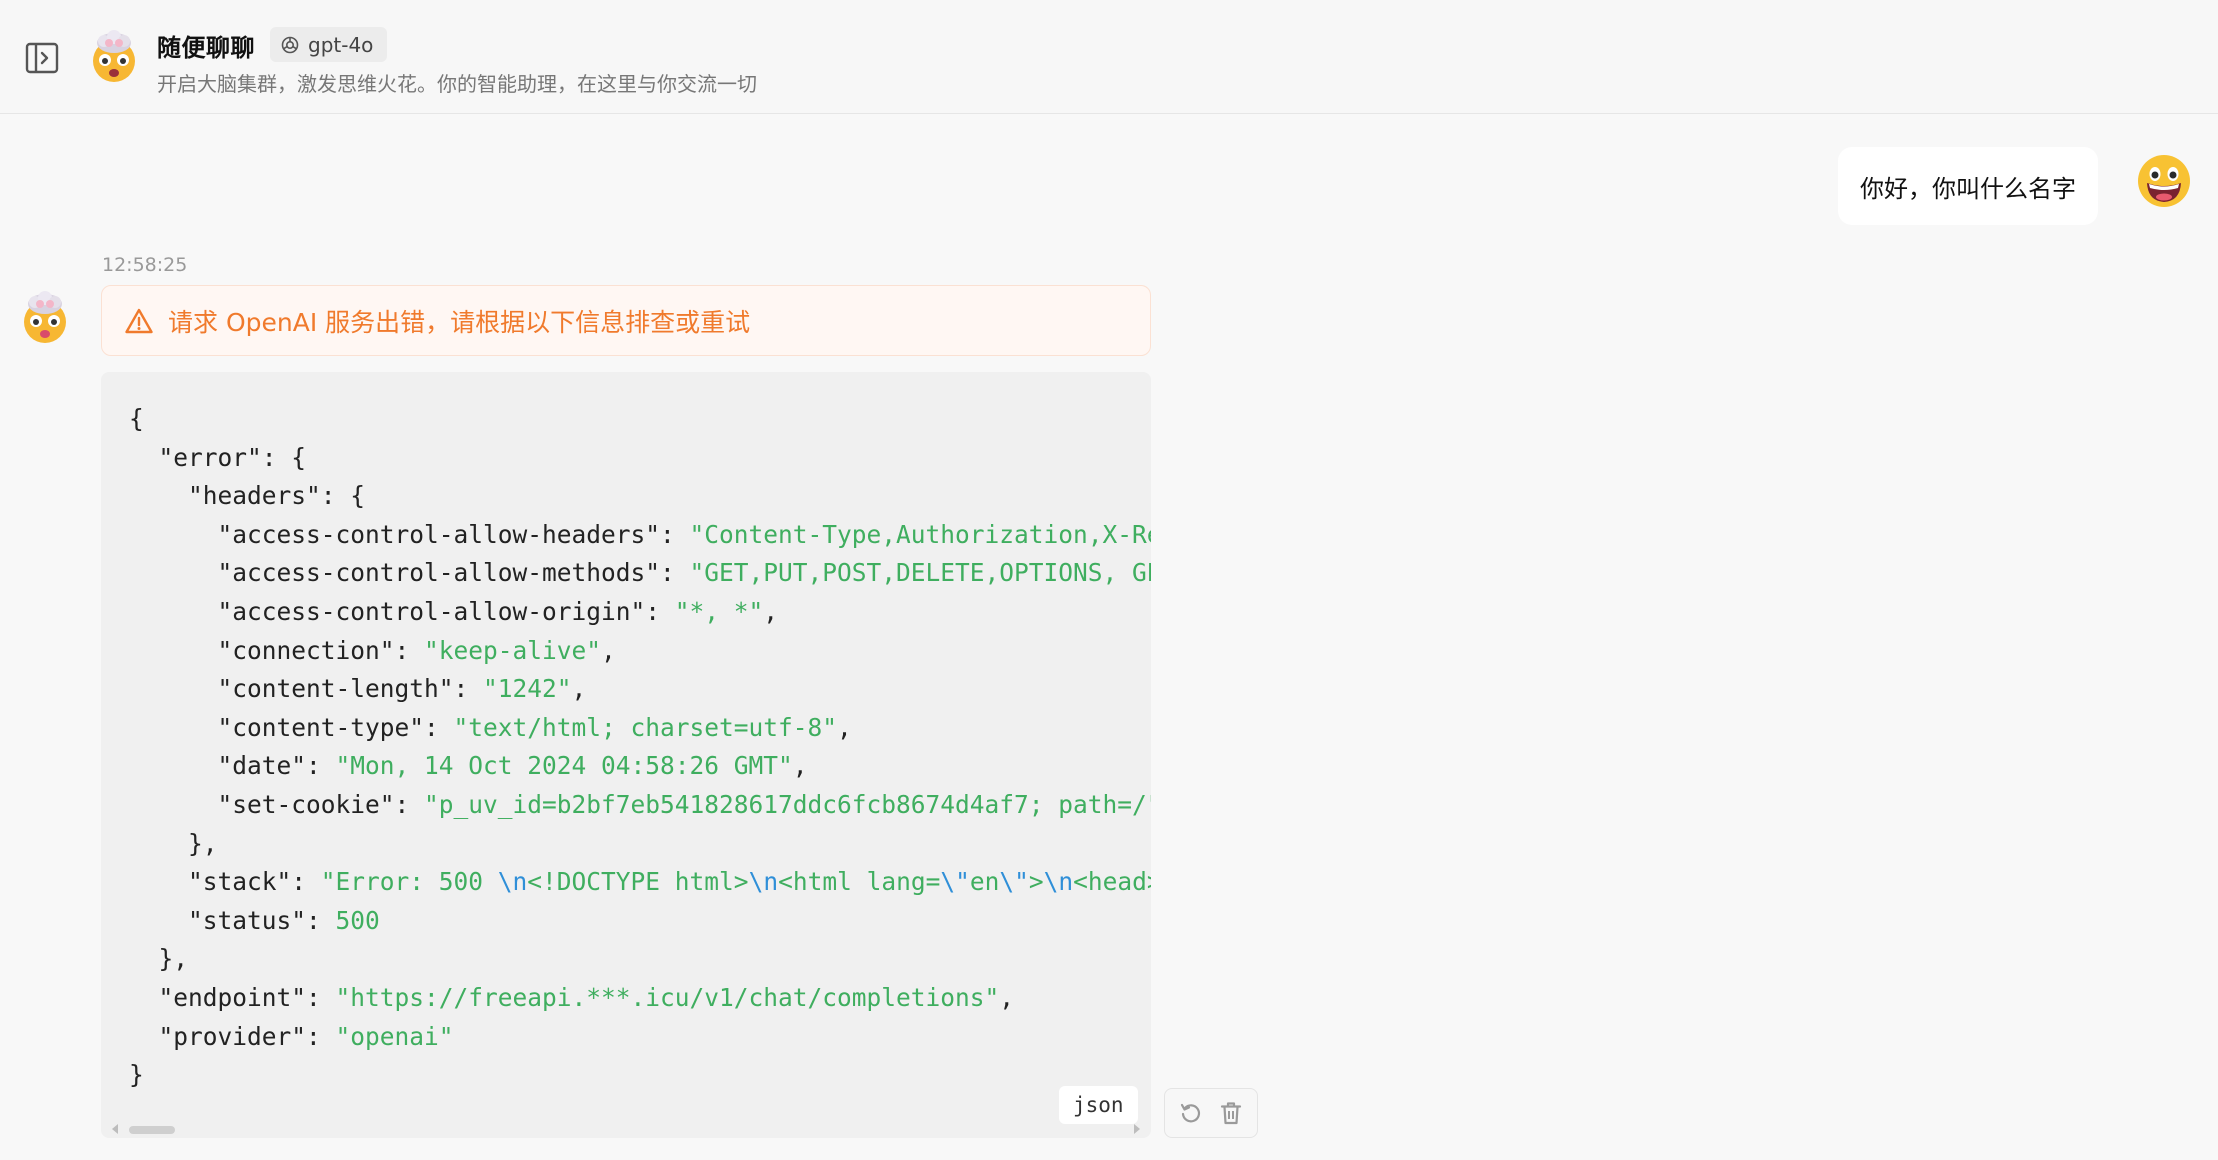  I want to click on delete-button, so click(1231, 1113).